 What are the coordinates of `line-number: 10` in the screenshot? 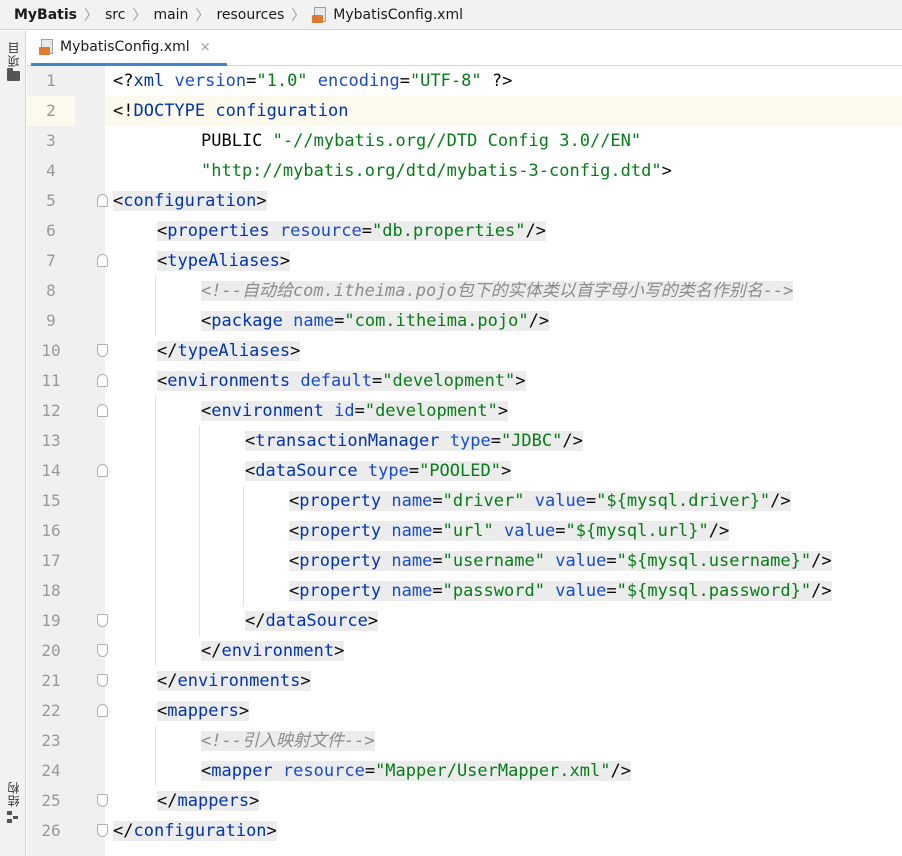 It's located at (51, 350).